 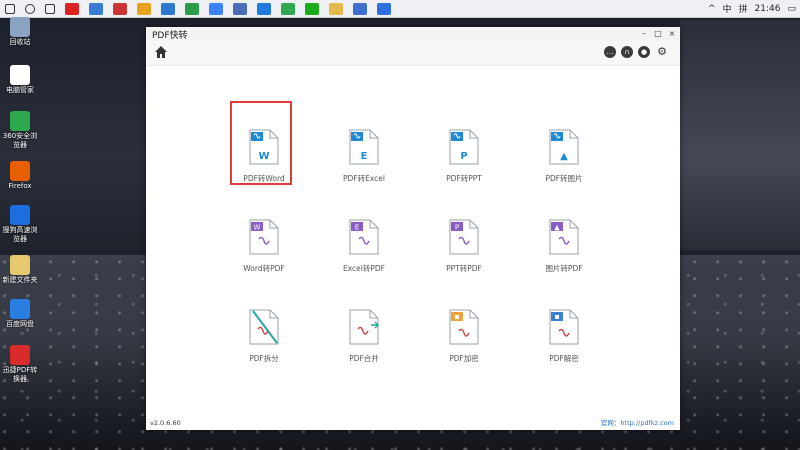 What do you see at coordinates (20, 265) in the screenshot?
I see `folder-icon` at bounding box center [20, 265].